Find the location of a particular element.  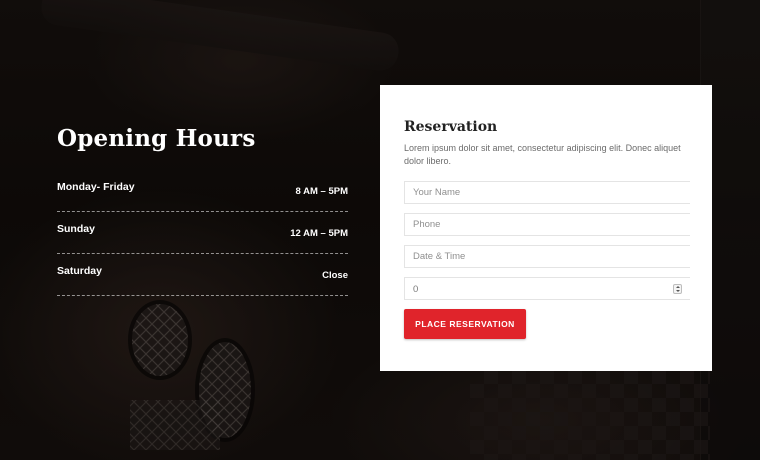

hours-day-label: Monday- Friday is located at coordinates (96, 187).